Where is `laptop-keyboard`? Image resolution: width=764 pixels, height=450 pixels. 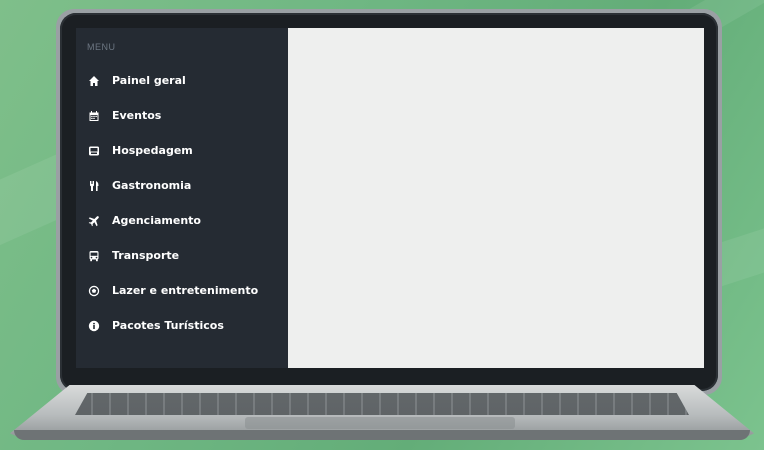
laptop-keyboard is located at coordinates (382, 404).